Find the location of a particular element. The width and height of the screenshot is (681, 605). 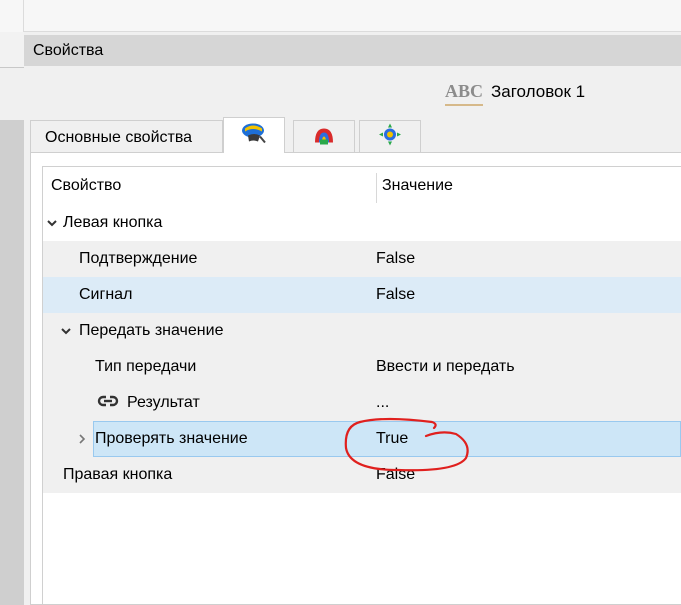

row-label: Результат is located at coordinates (163, 402).